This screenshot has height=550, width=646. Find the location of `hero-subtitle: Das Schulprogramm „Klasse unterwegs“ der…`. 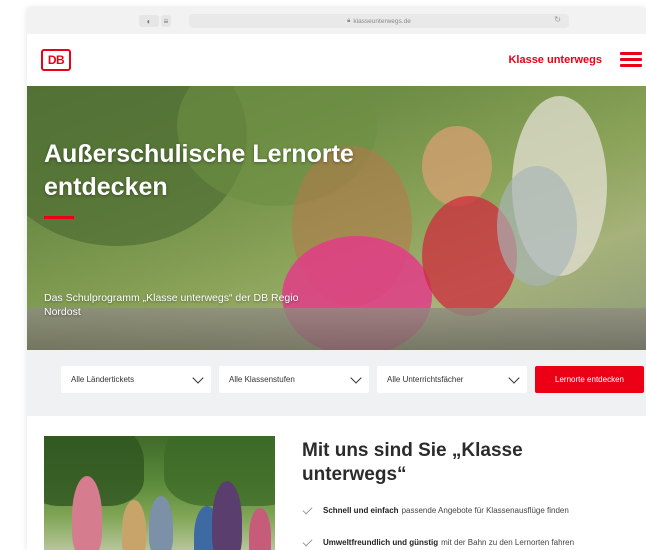

hero-subtitle: Das Schulprogramm „Klasse unterwegs“ der… is located at coordinates (171, 305).